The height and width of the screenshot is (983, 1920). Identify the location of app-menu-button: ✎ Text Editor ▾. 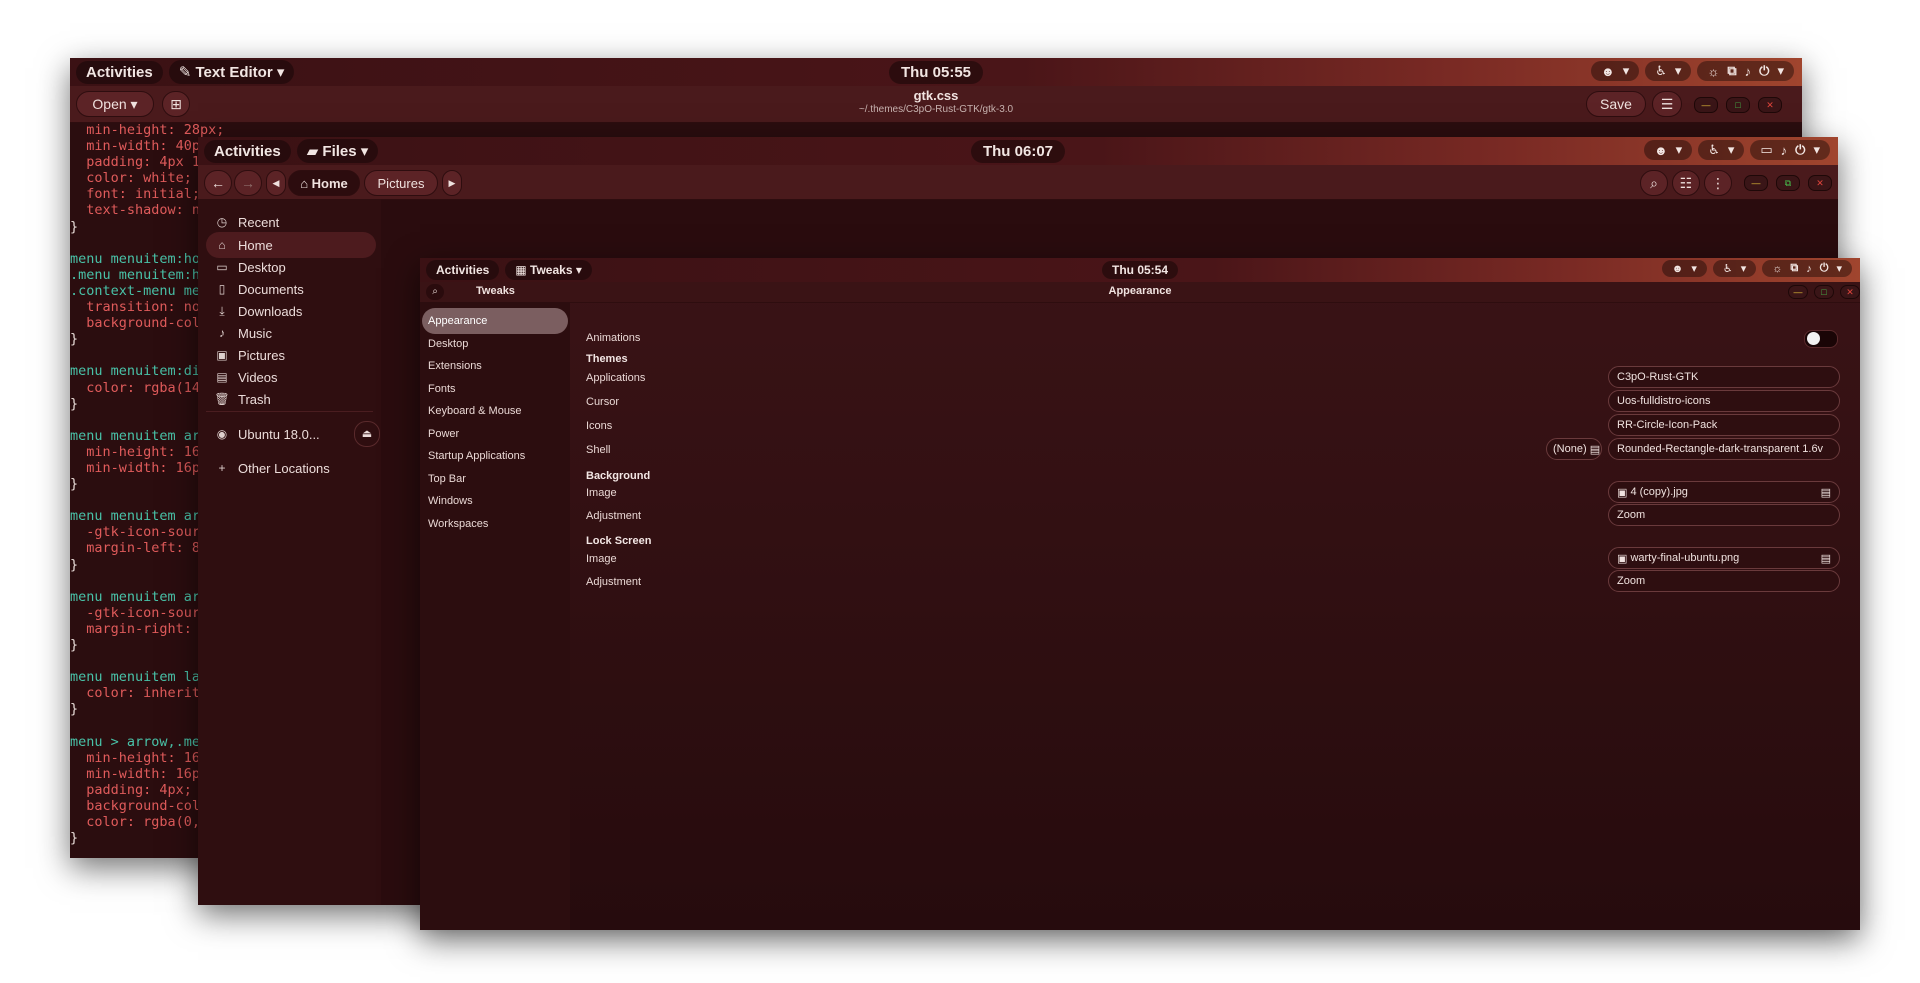
(231, 72).